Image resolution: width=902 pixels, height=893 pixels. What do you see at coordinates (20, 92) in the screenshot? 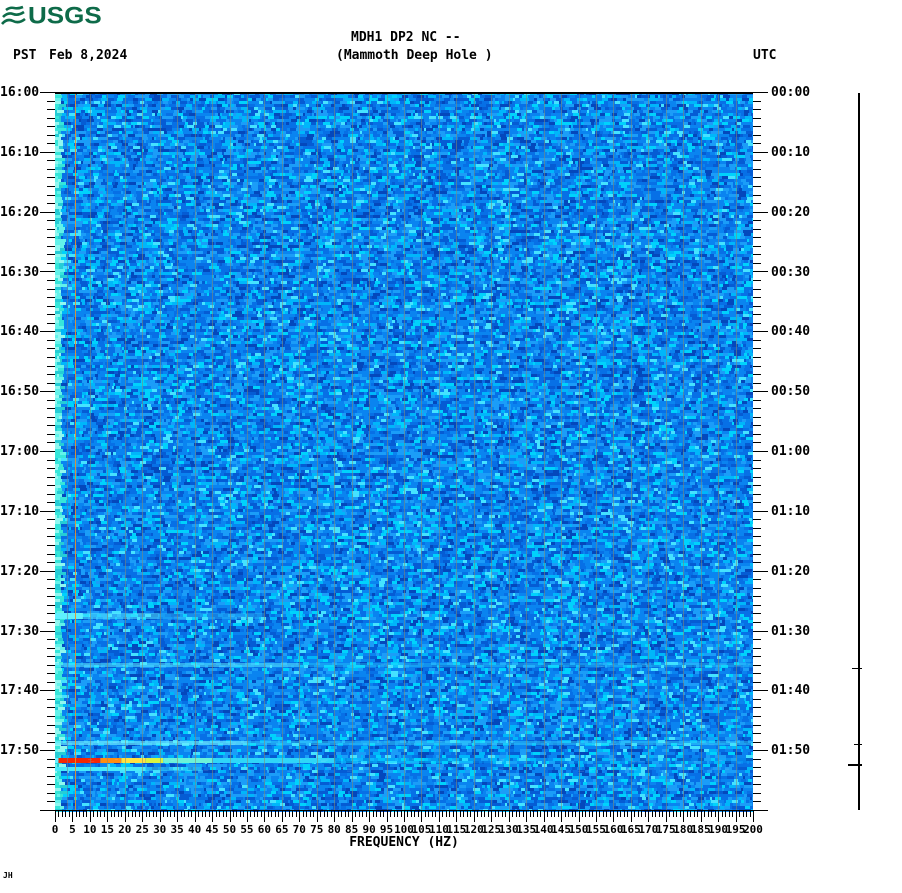
I see `pst-label-1600: 16:00` at bounding box center [20, 92].